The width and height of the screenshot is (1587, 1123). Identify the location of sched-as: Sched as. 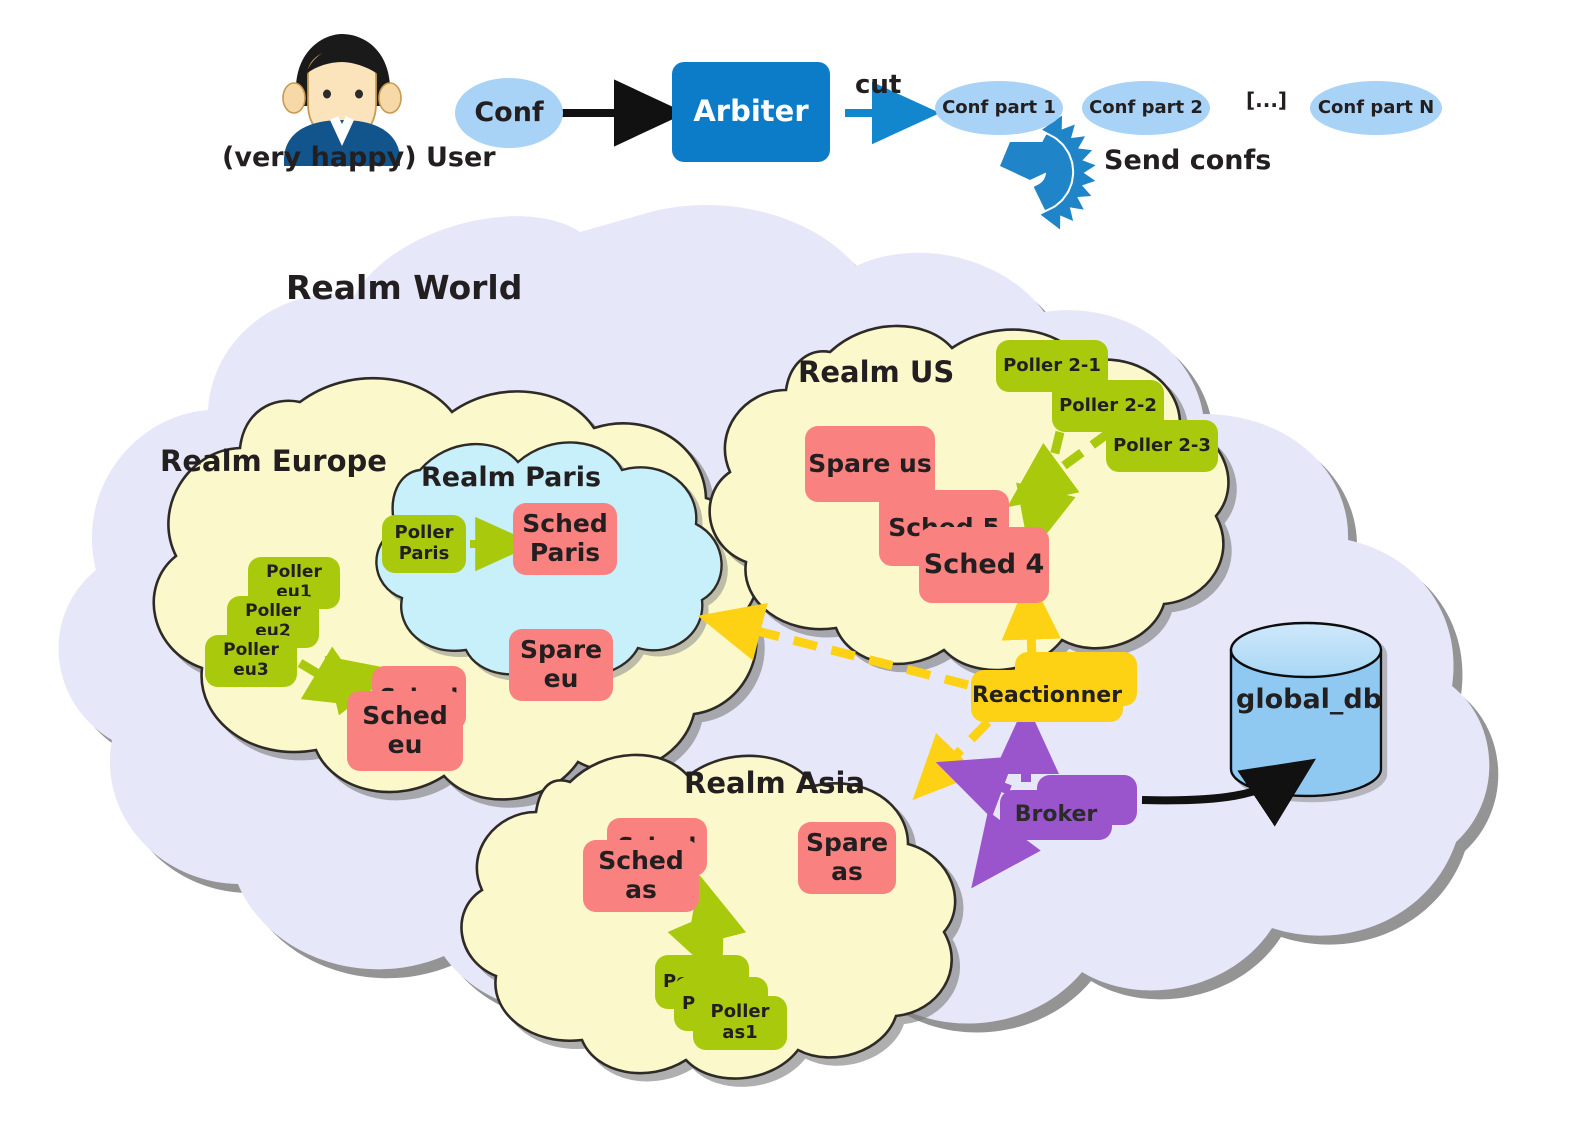
(641, 876).